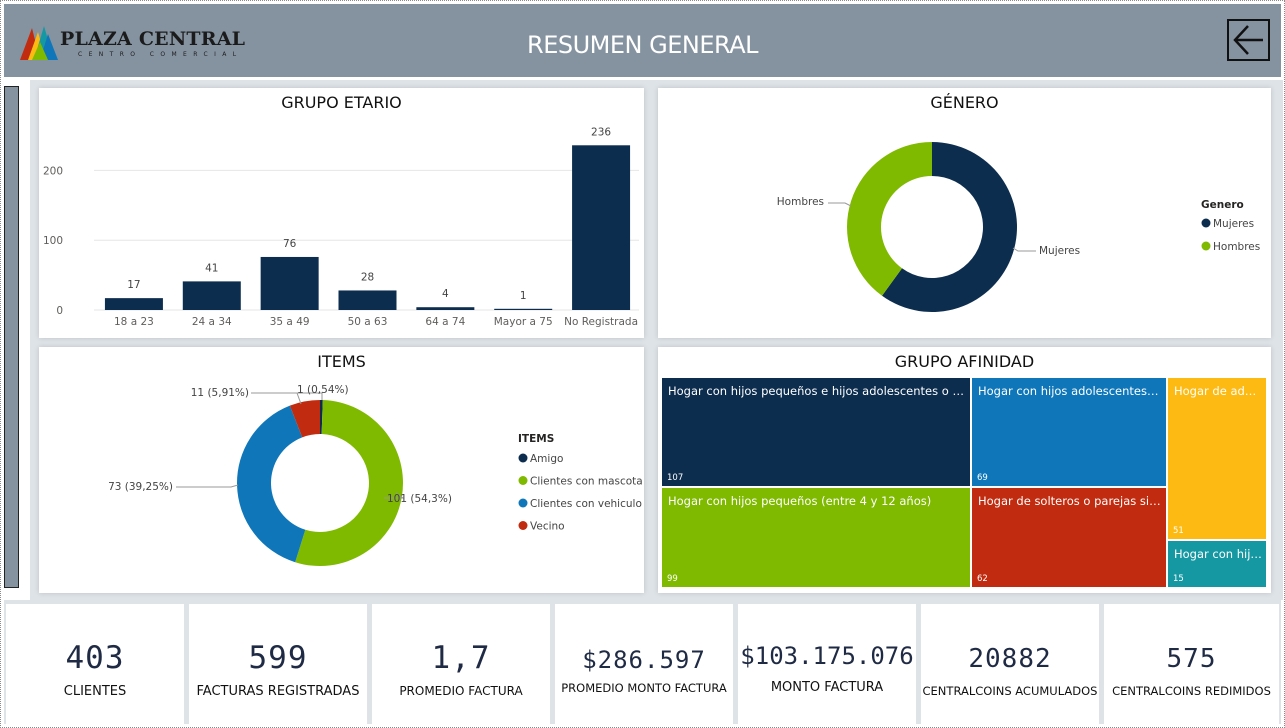  Describe the element at coordinates (827, 656) in the screenshot. I see `kpi-value: $103.175.076` at that location.